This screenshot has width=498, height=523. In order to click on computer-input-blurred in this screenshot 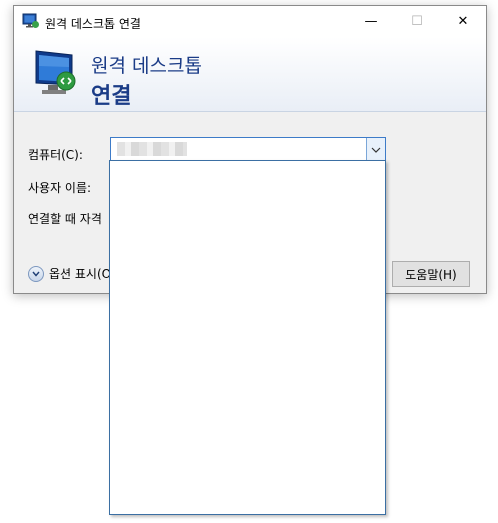, I will do `click(152, 149)`.